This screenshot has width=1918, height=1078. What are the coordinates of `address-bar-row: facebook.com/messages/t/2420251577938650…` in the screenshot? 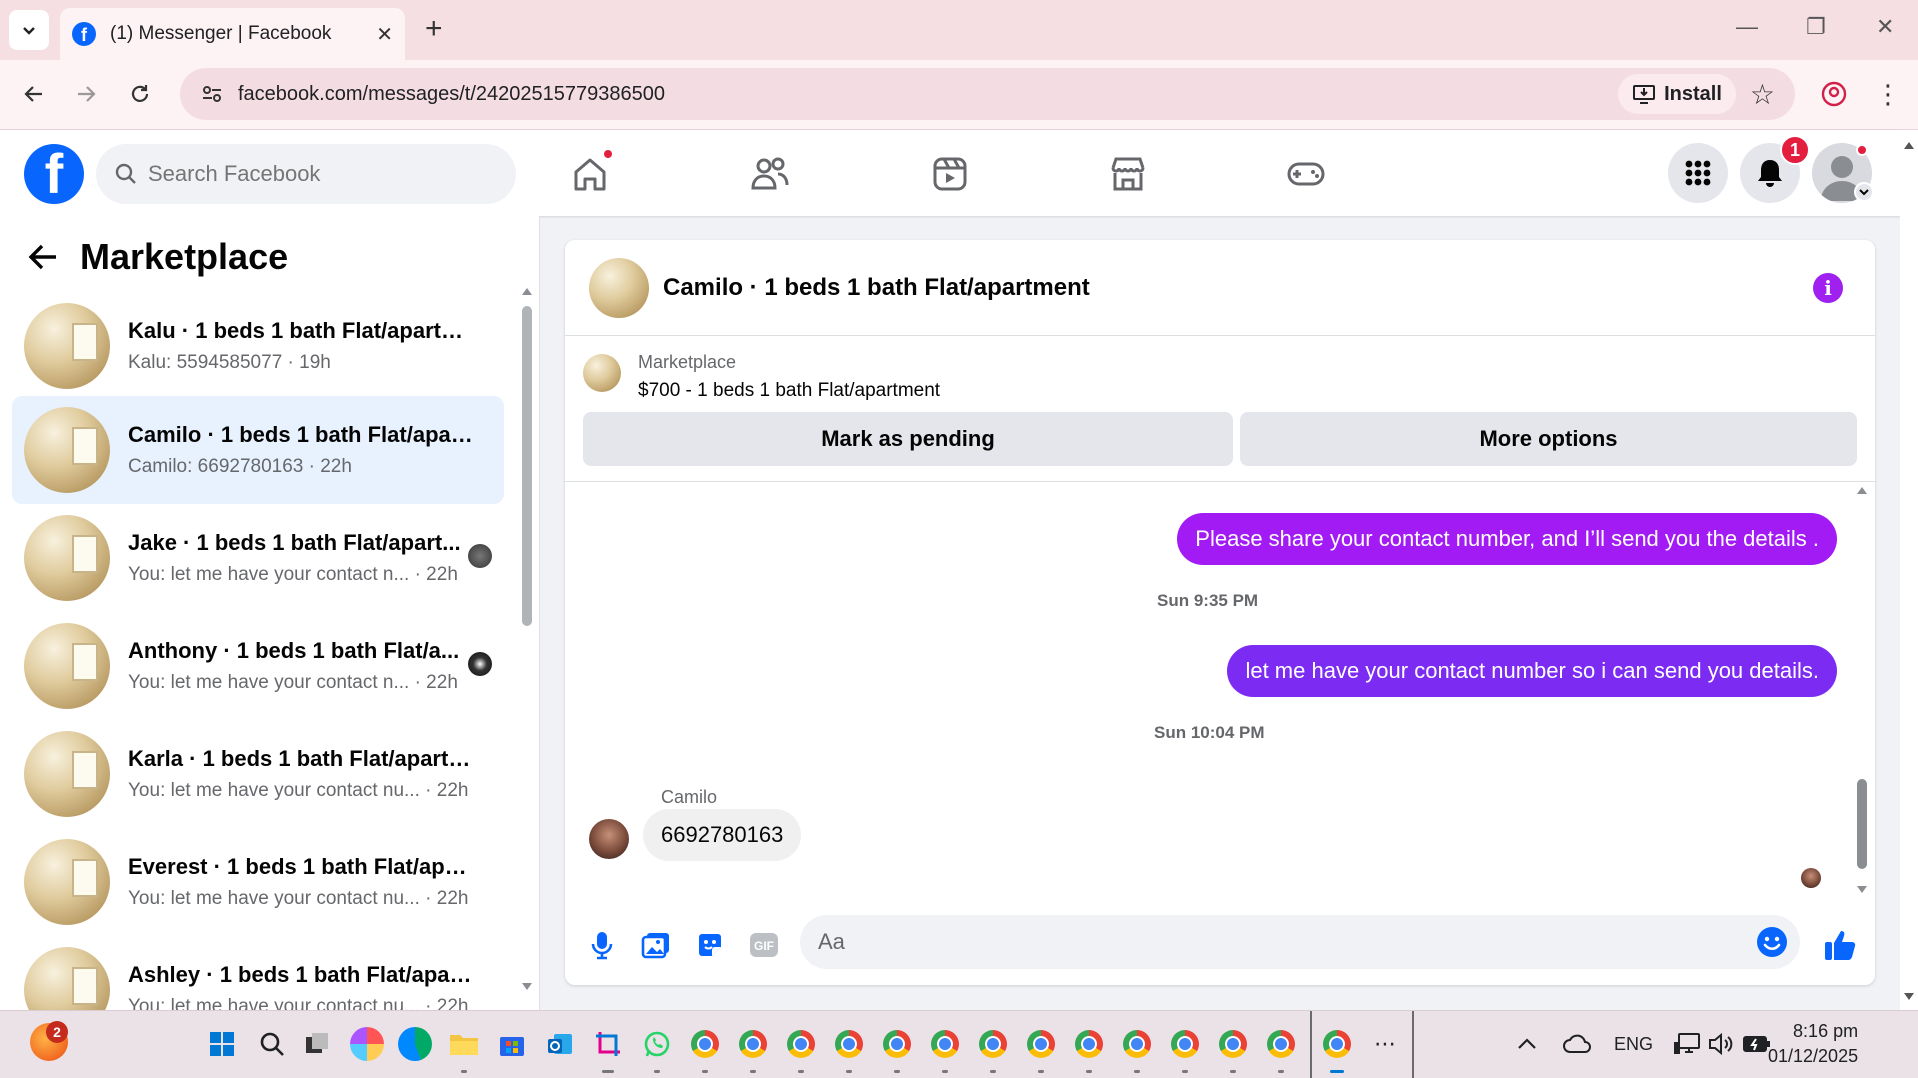 It's located at (959, 95).